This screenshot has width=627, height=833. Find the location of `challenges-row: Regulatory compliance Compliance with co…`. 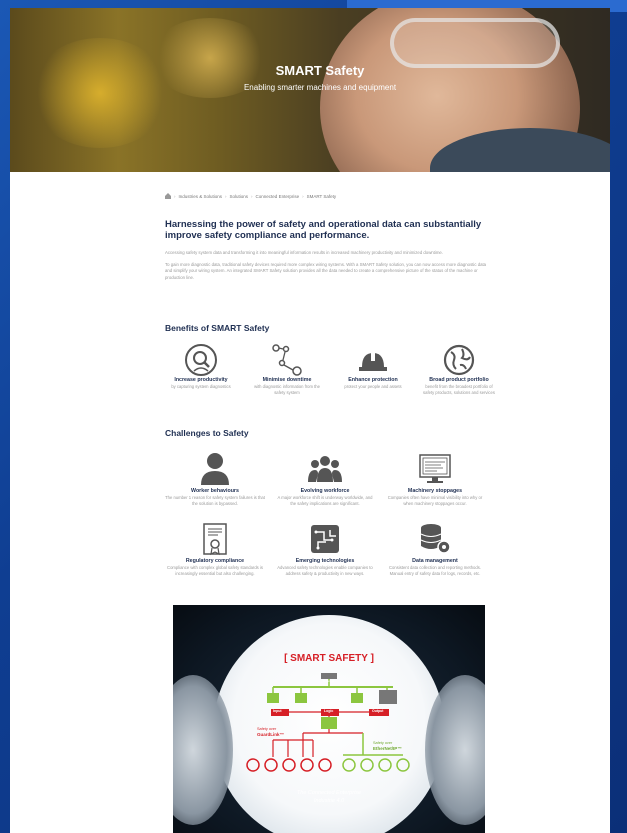

challenges-row: Regulatory compliance Compliance with co… is located at coordinates (325, 548).